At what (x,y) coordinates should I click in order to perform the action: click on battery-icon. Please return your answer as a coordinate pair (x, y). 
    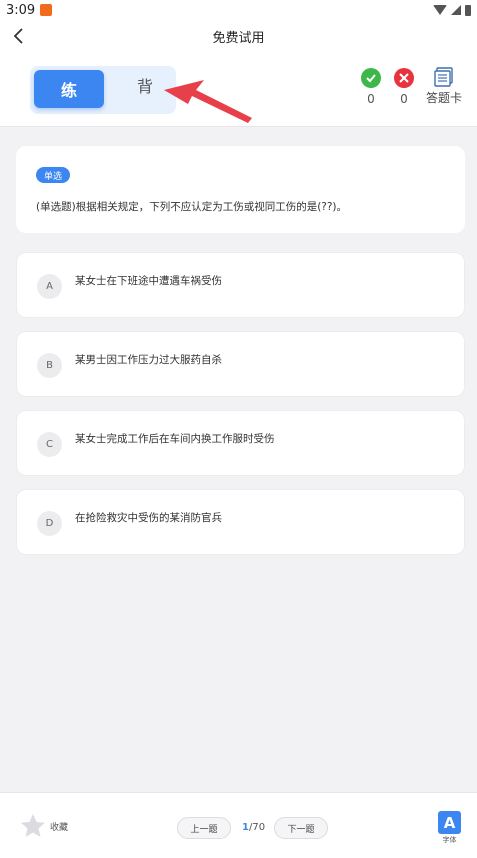
    Looking at the image, I should click on (468, 10).